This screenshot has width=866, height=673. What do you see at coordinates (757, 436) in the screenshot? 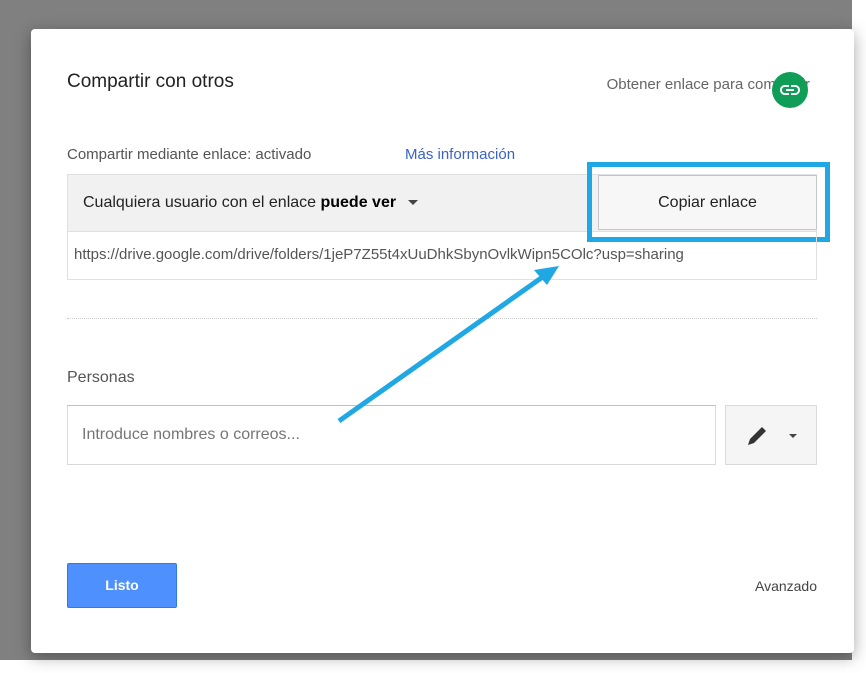
I see `pencil-icon` at bounding box center [757, 436].